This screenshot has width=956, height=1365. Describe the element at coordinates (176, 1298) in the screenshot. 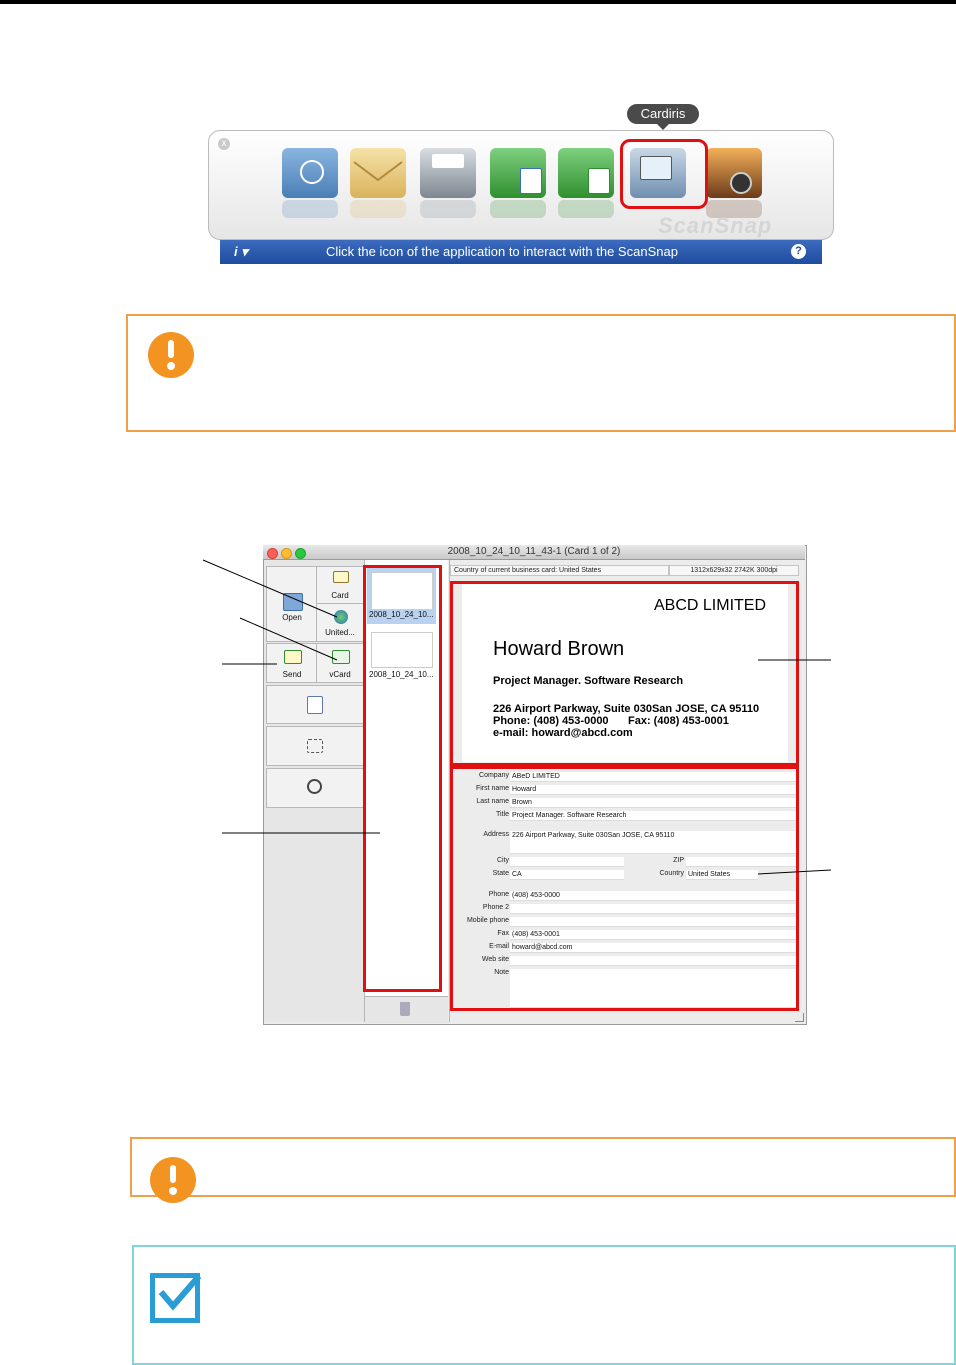

I see `hint-check-icon` at that location.